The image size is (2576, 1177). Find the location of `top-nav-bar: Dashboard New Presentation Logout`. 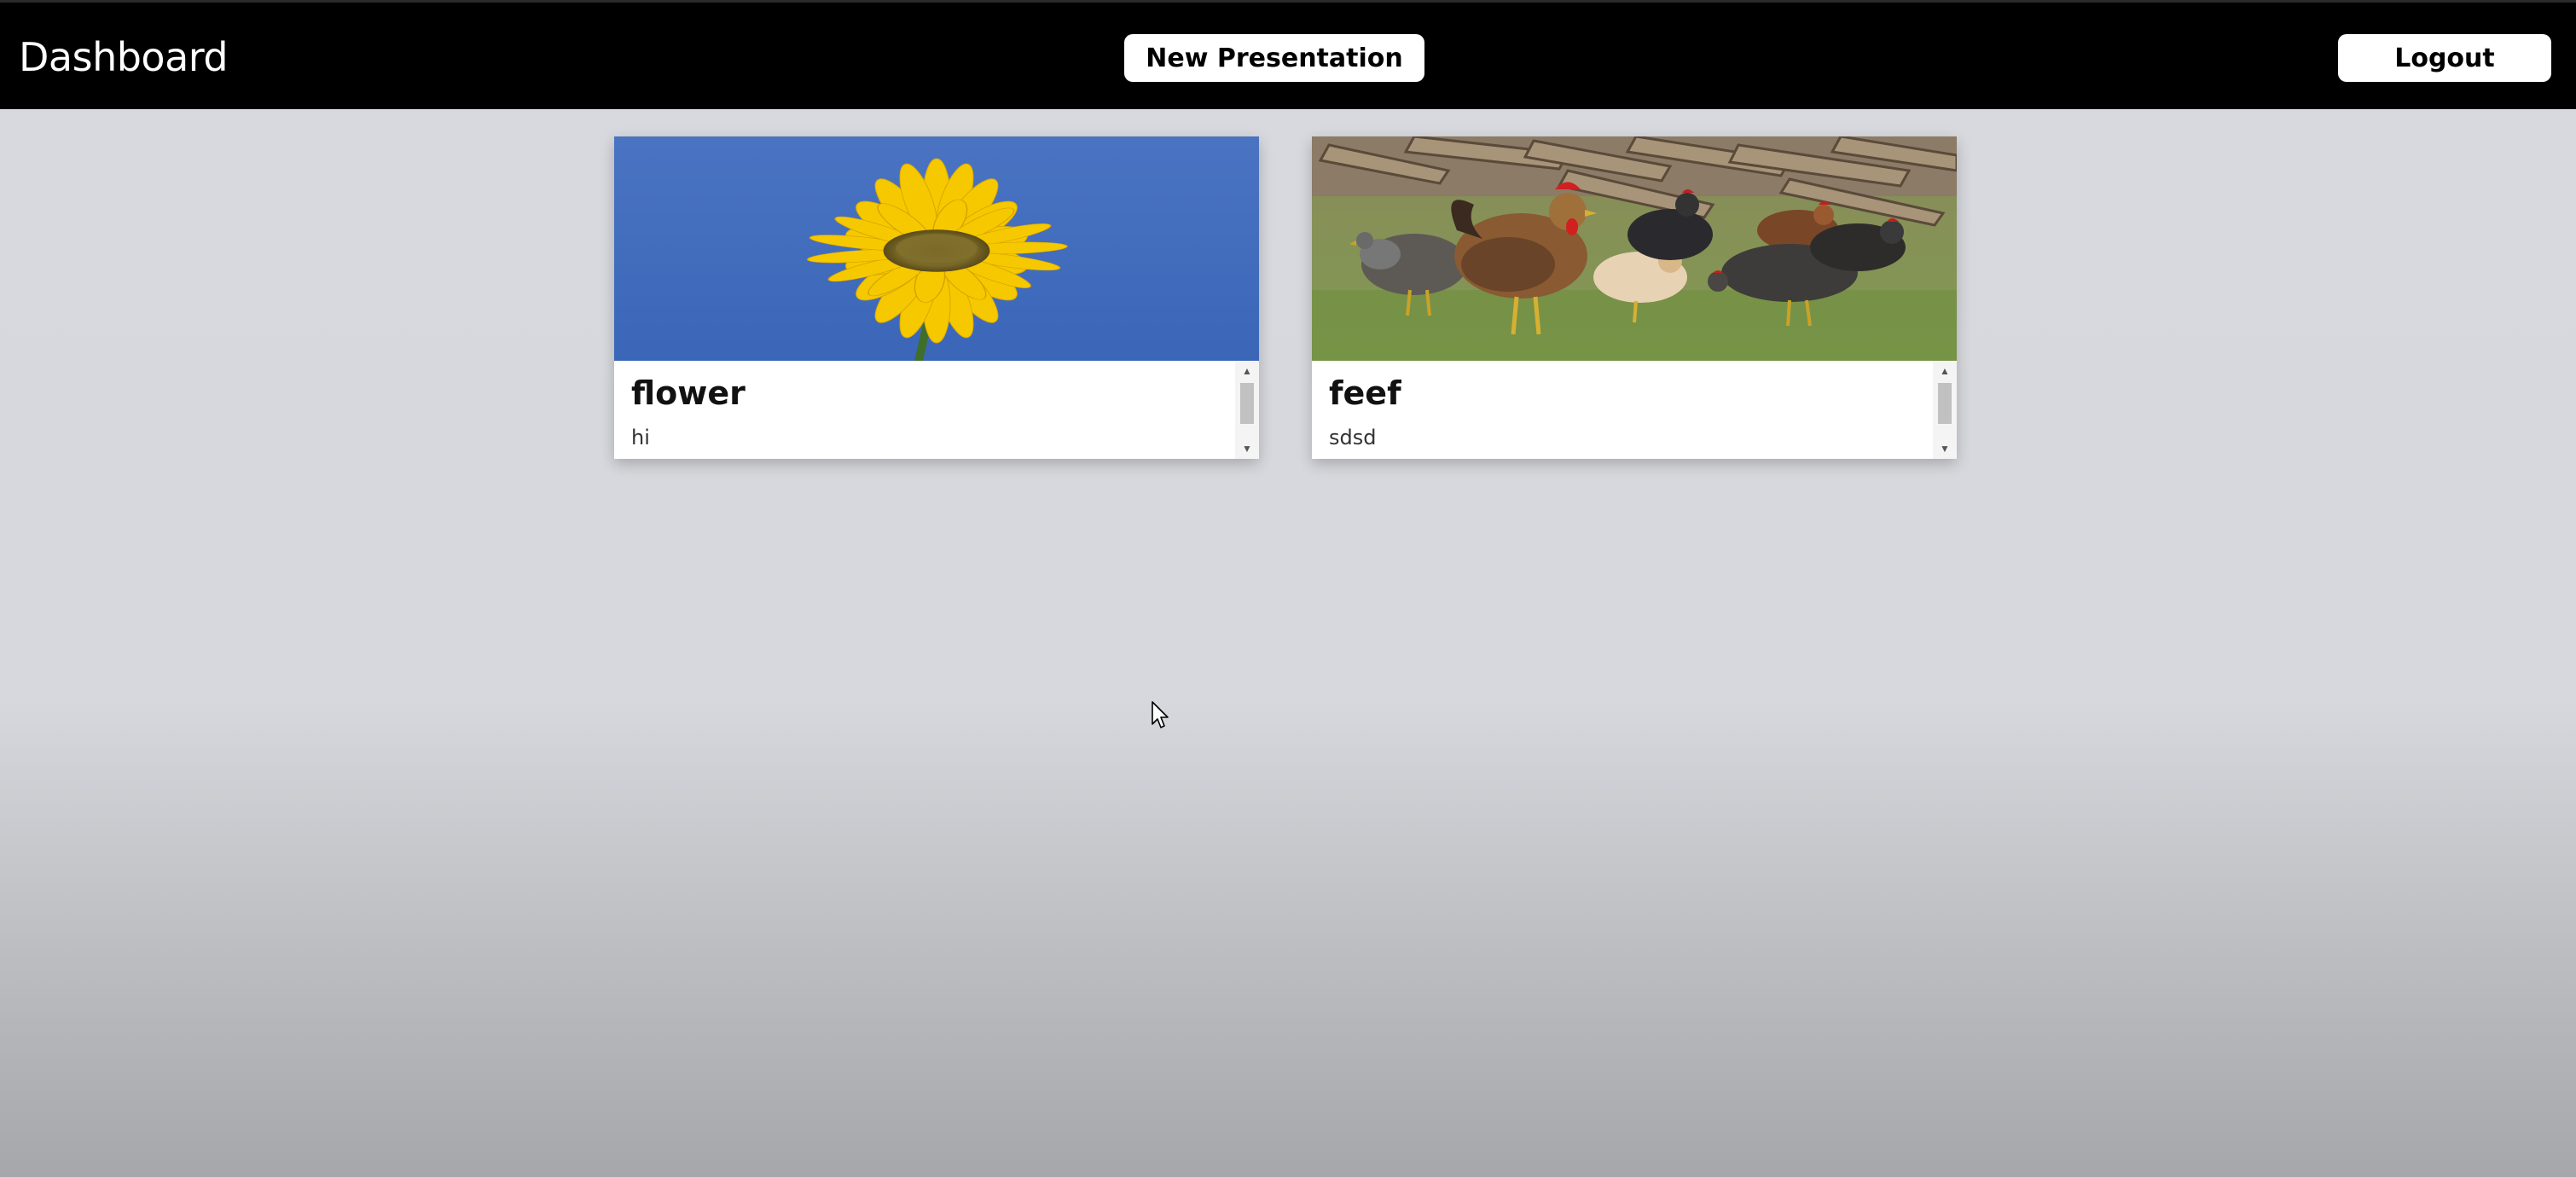

top-nav-bar: Dashboard New Presentation Logout is located at coordinates (1288, 54).